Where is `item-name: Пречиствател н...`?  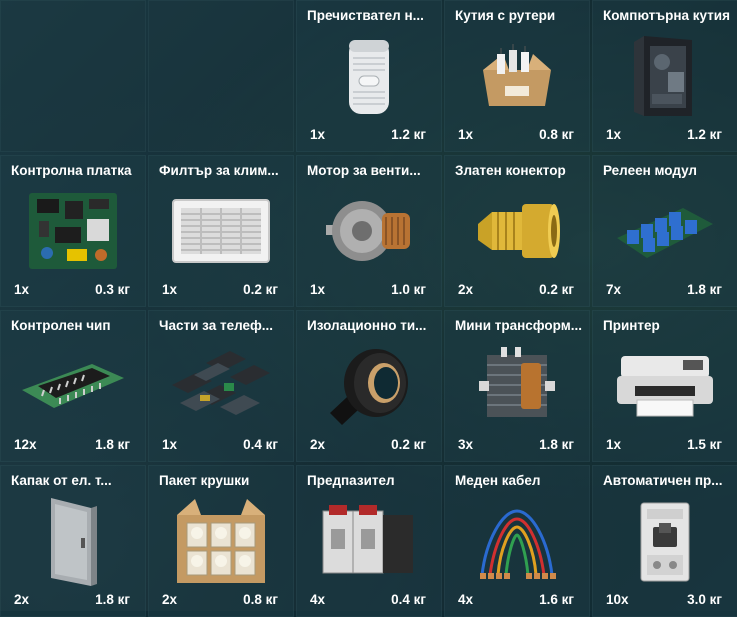
item-name: Пречиствател н... is located at coordinates (365, 15).